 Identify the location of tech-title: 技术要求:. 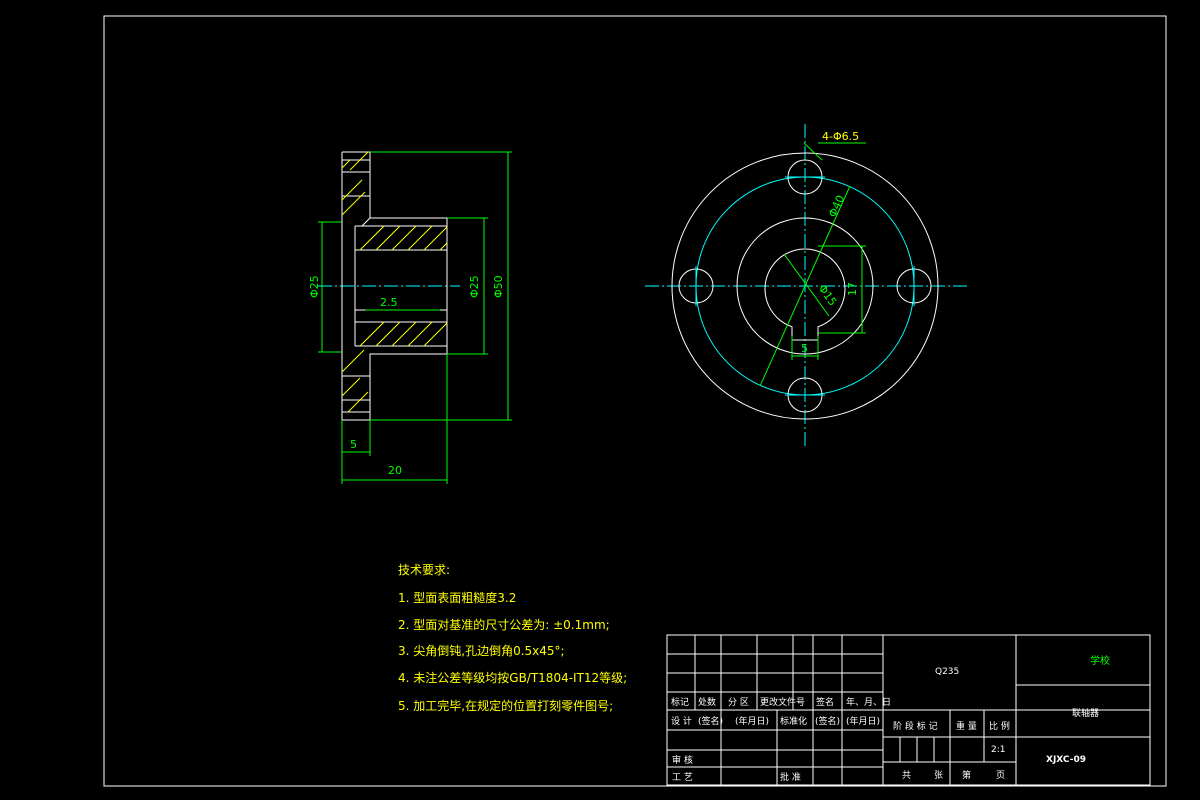
(424, 570).